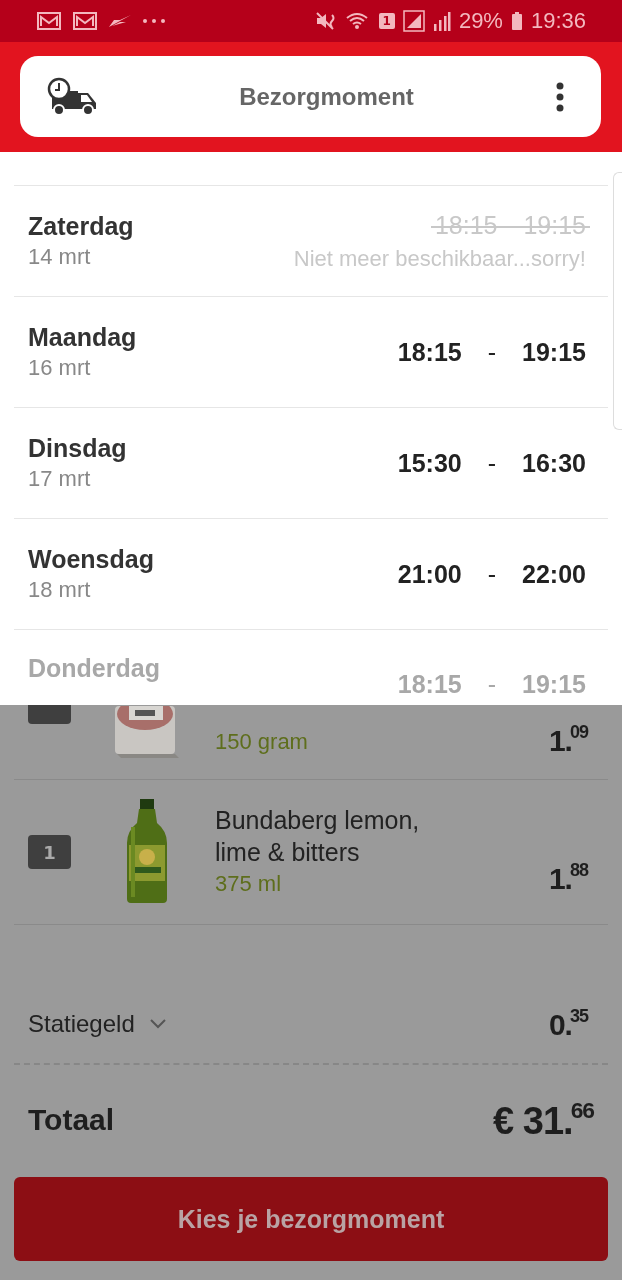 This screenshot has width=622, height=1280. I want to click on sim-badge: 1, so click(386, 21).